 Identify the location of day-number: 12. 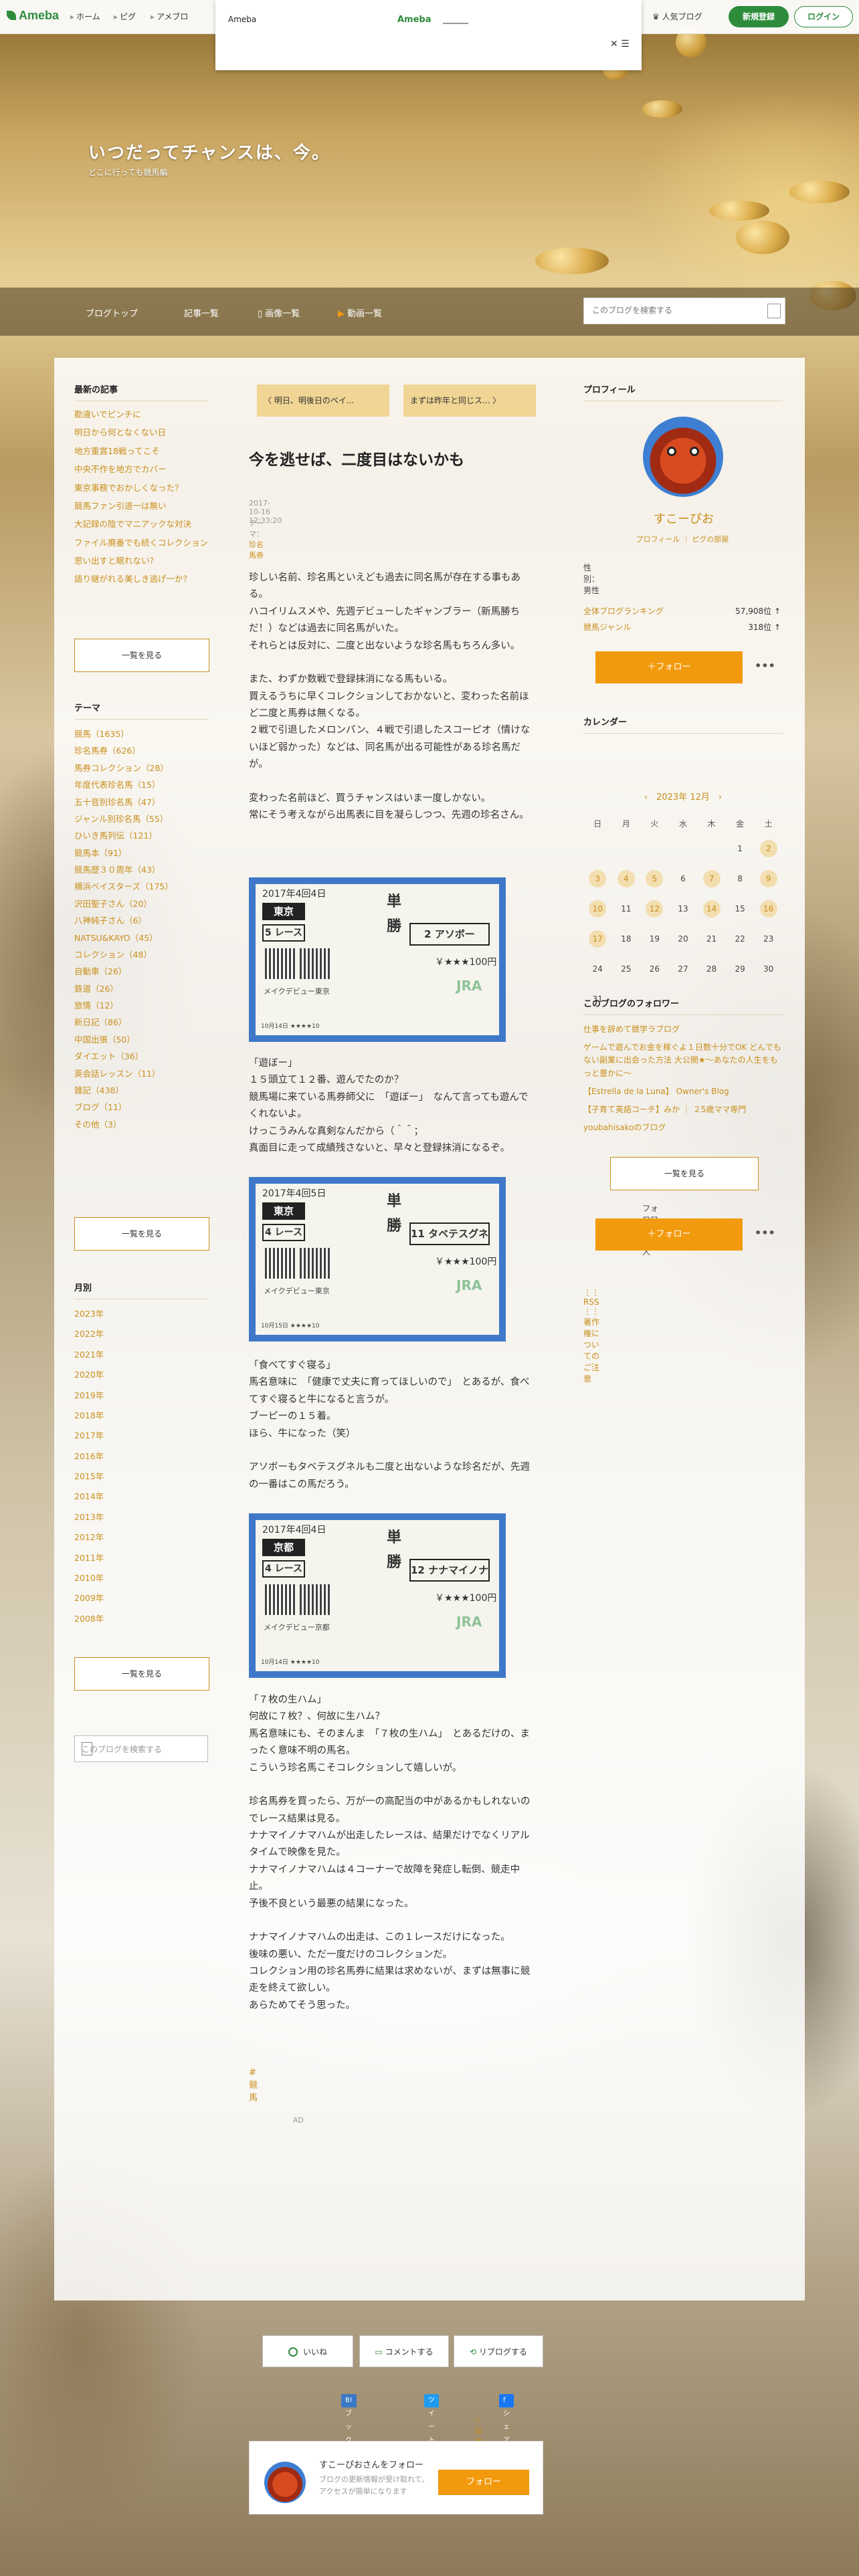
(655, 908).